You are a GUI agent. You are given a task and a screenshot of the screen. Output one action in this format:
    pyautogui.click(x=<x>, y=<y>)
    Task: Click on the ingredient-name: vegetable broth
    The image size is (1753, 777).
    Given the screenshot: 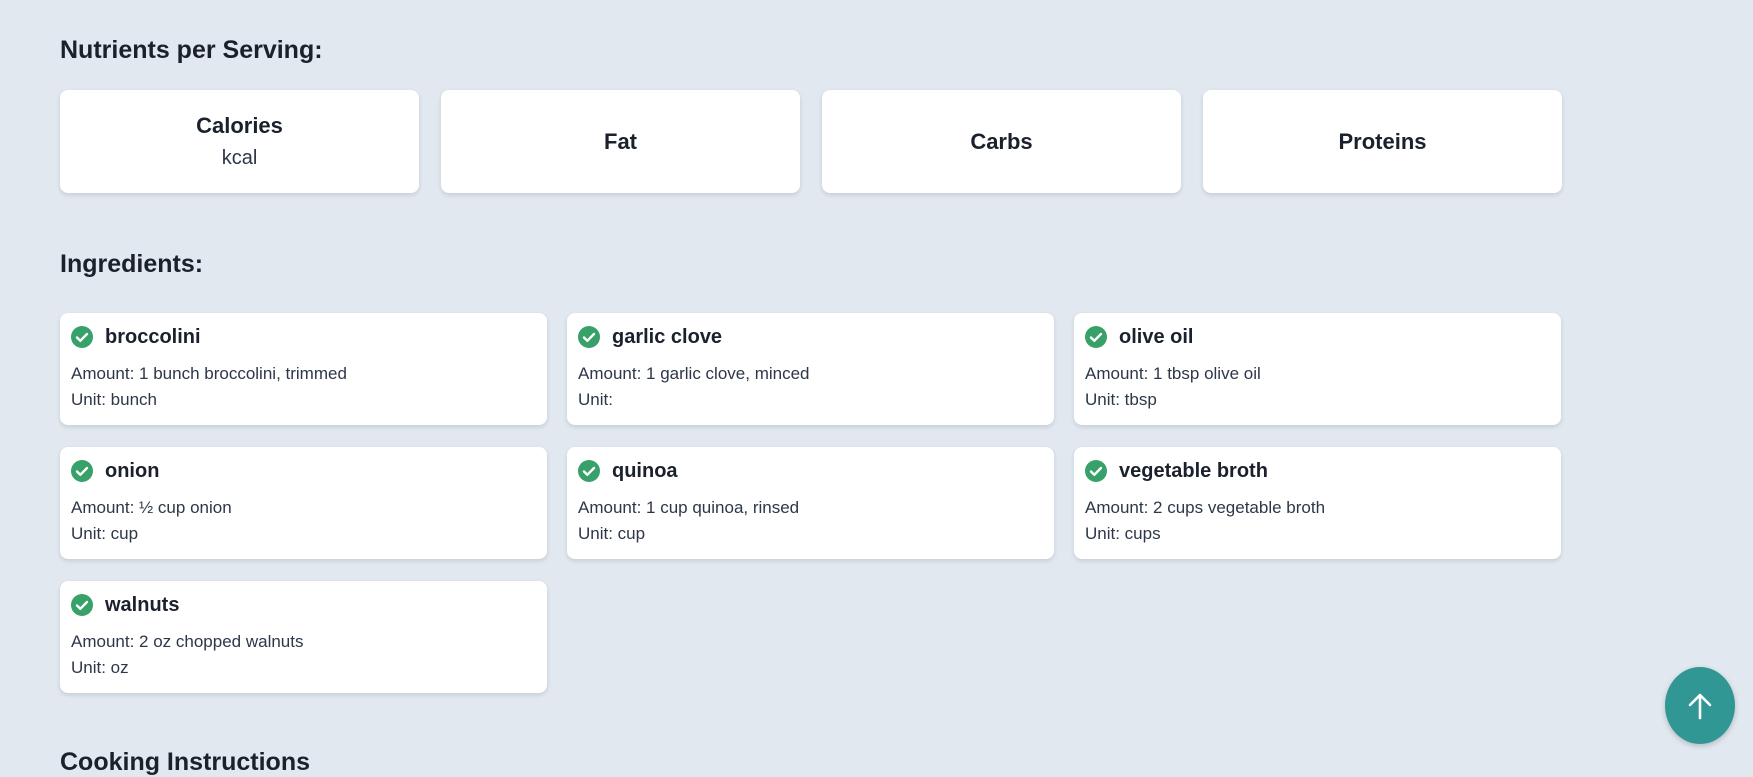 What is the action you would take?
    pyautogui.click(x=1193, y=470)
    